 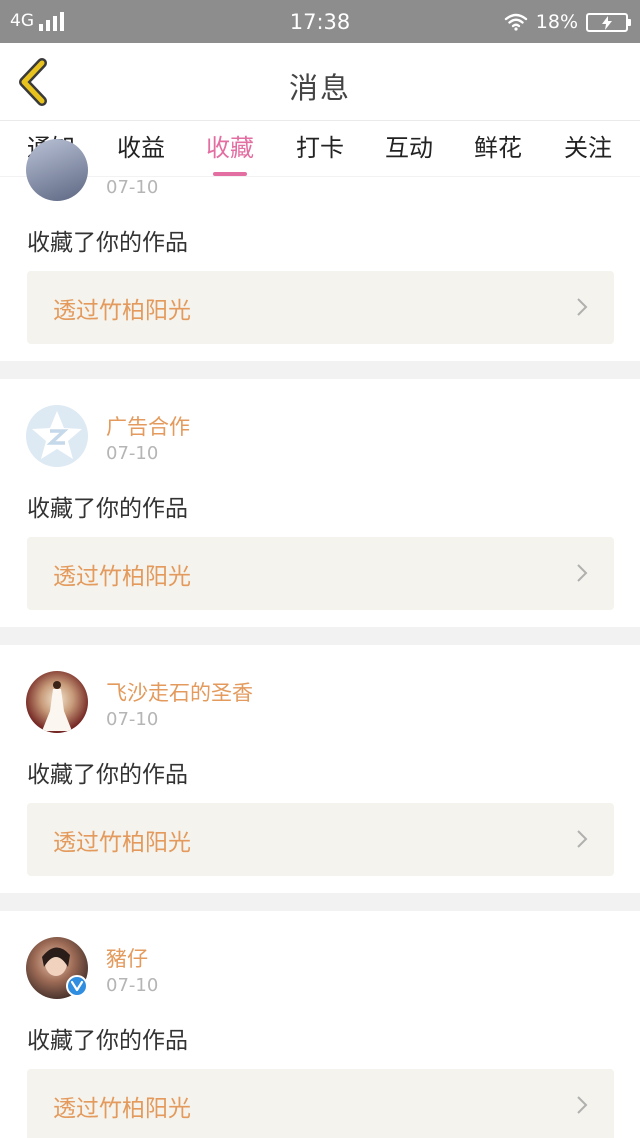 I want to click on tab-checkin: 打卡, so click(x=320, y=148).